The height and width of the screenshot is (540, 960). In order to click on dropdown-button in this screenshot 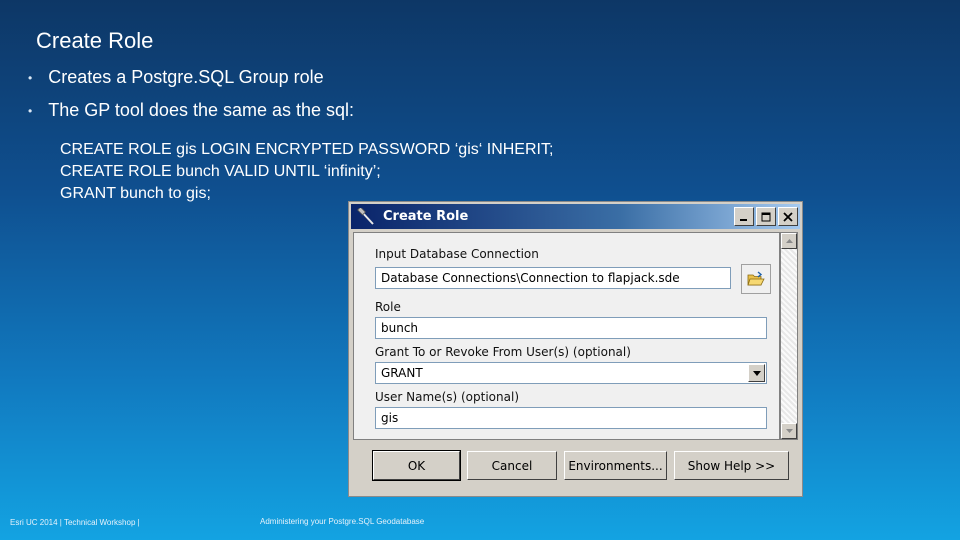, I will do `click(756, 373)`.